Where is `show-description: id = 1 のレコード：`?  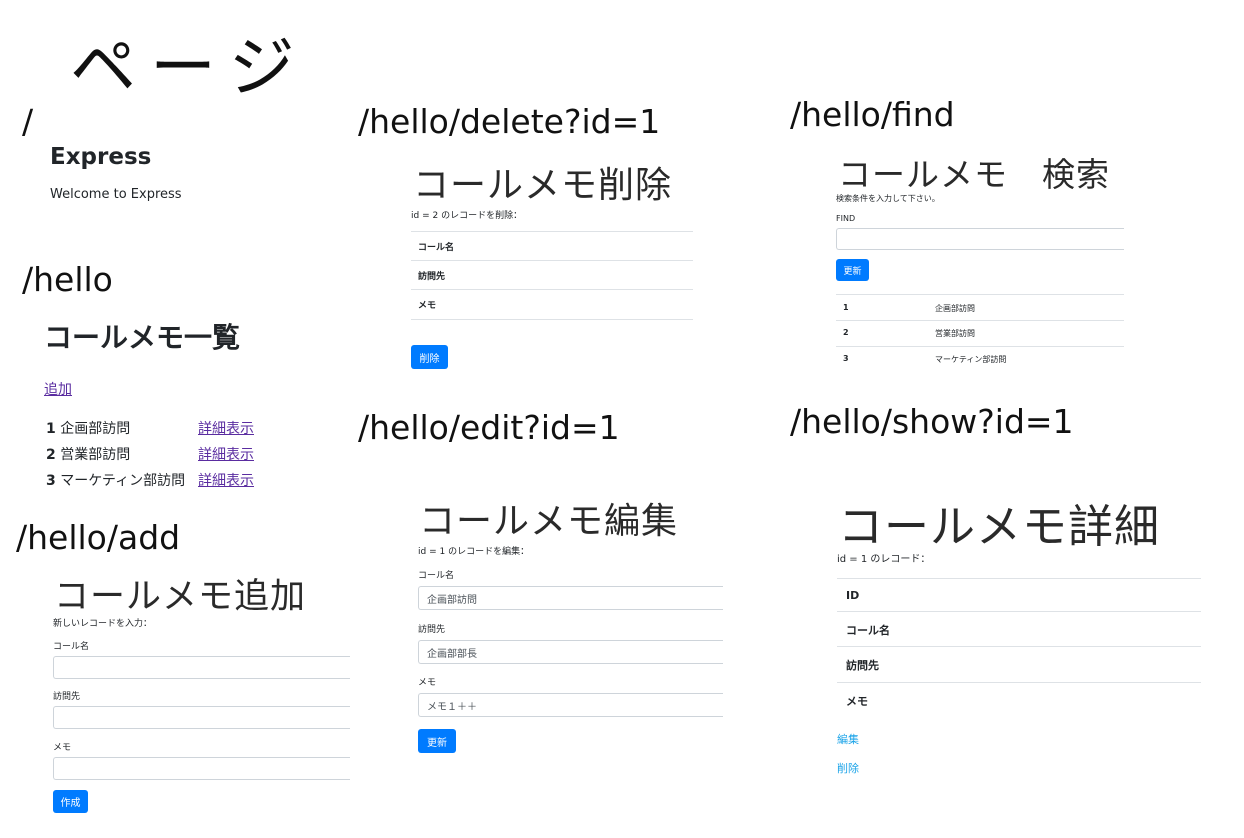 show-description: id = 1 のレコード： is located at coordinates (884, 559).